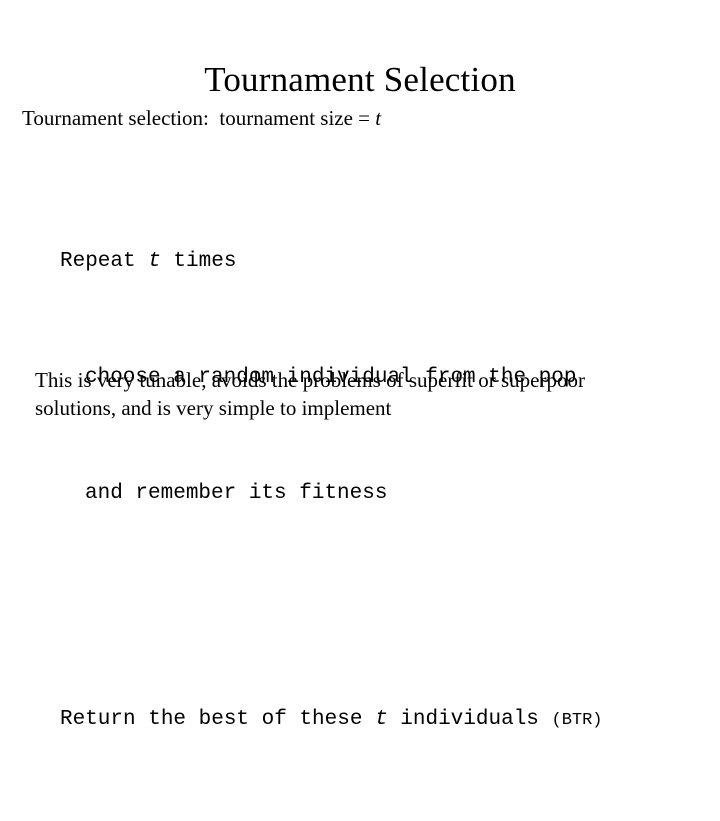 This screenshot has height=821, width=720. What do you see at coordinates (469, 719) in the screenshot?
I see `pseudocode-return-suffix: individuals` at bounding box center [469, 719].